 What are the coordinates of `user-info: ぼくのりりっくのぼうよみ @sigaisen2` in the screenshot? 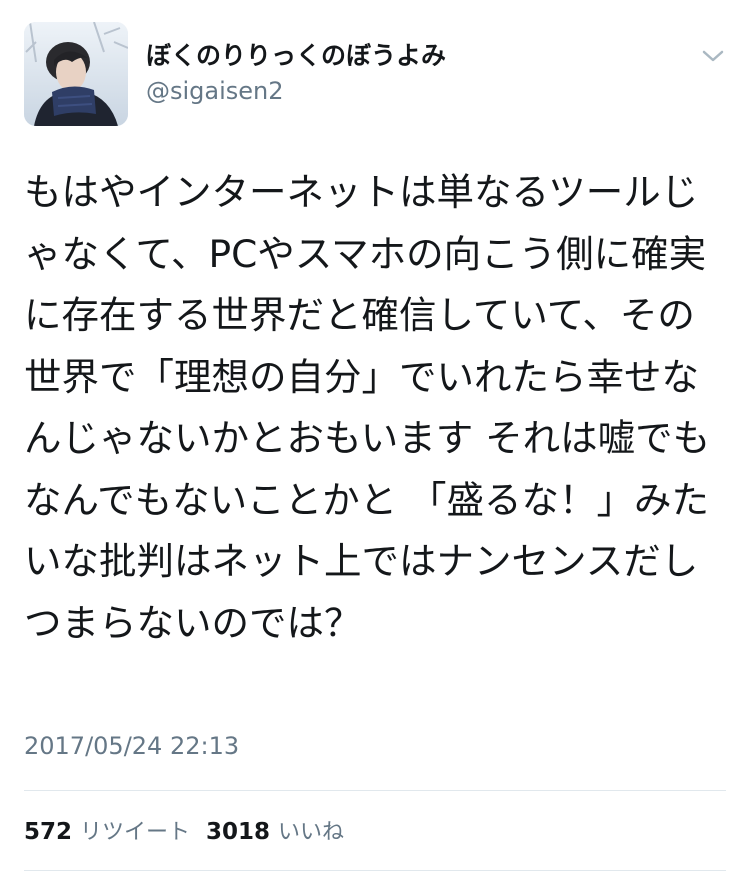 It's located at (406, 73).